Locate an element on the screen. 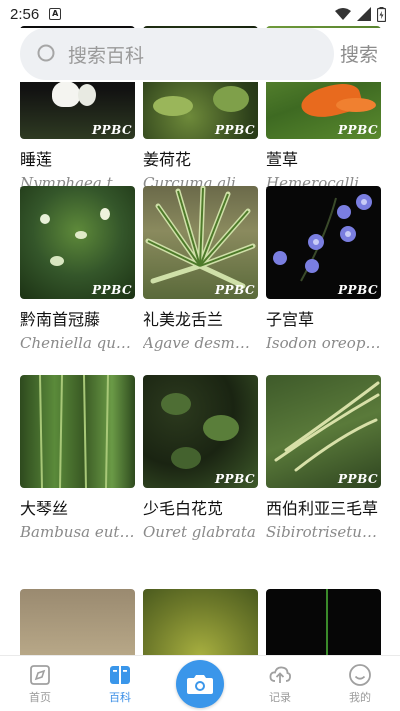  nav-label: 我的 is located at coordinates (360, 697).